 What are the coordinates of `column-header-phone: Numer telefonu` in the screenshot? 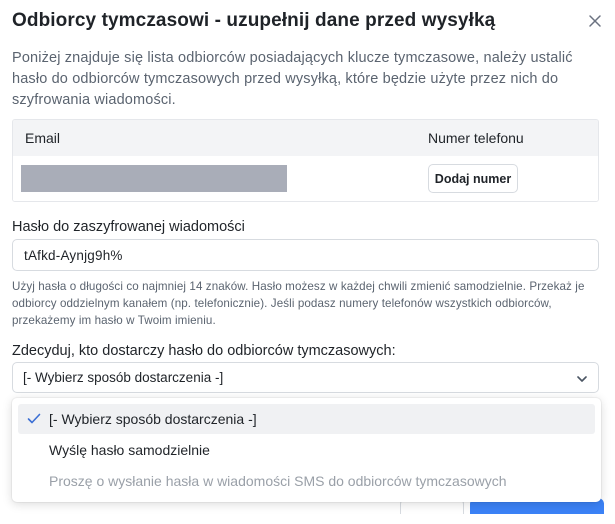 It's located at (476, 138).